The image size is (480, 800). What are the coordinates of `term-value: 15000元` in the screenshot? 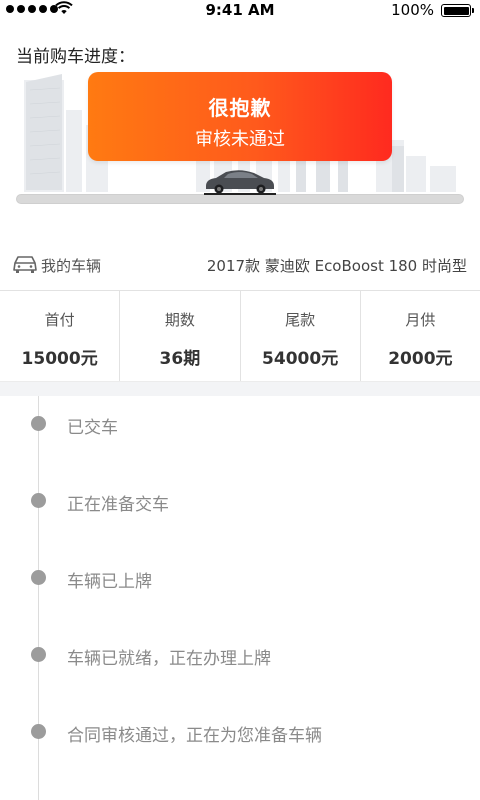 It's located at (59, 359).